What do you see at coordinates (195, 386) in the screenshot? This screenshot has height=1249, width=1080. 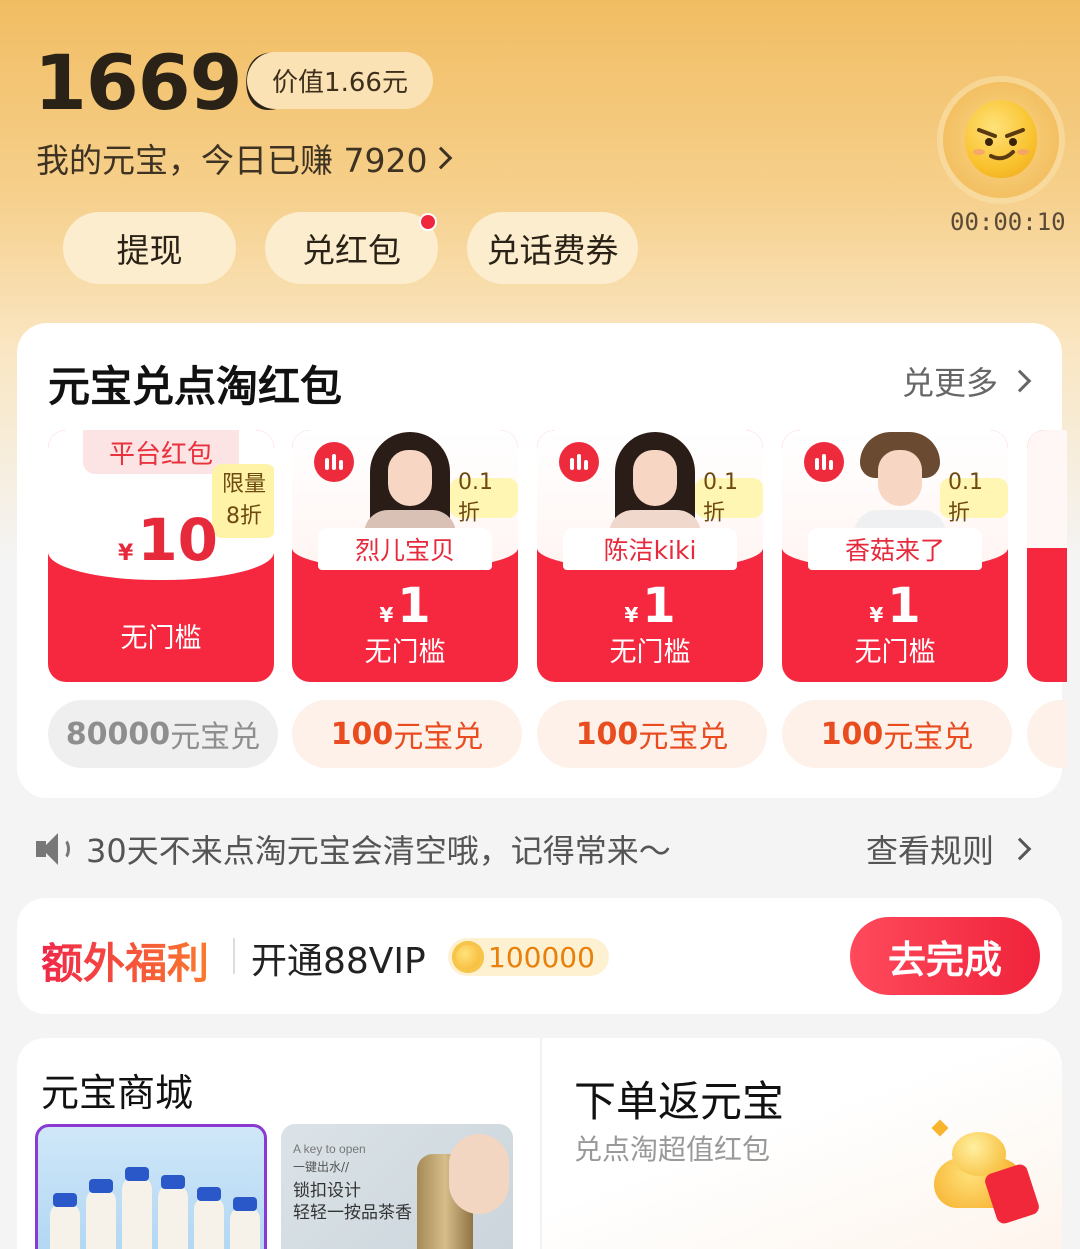 I see `exchange-section-title: 元宝兑点淘红包` at bounding box center [195, 386].